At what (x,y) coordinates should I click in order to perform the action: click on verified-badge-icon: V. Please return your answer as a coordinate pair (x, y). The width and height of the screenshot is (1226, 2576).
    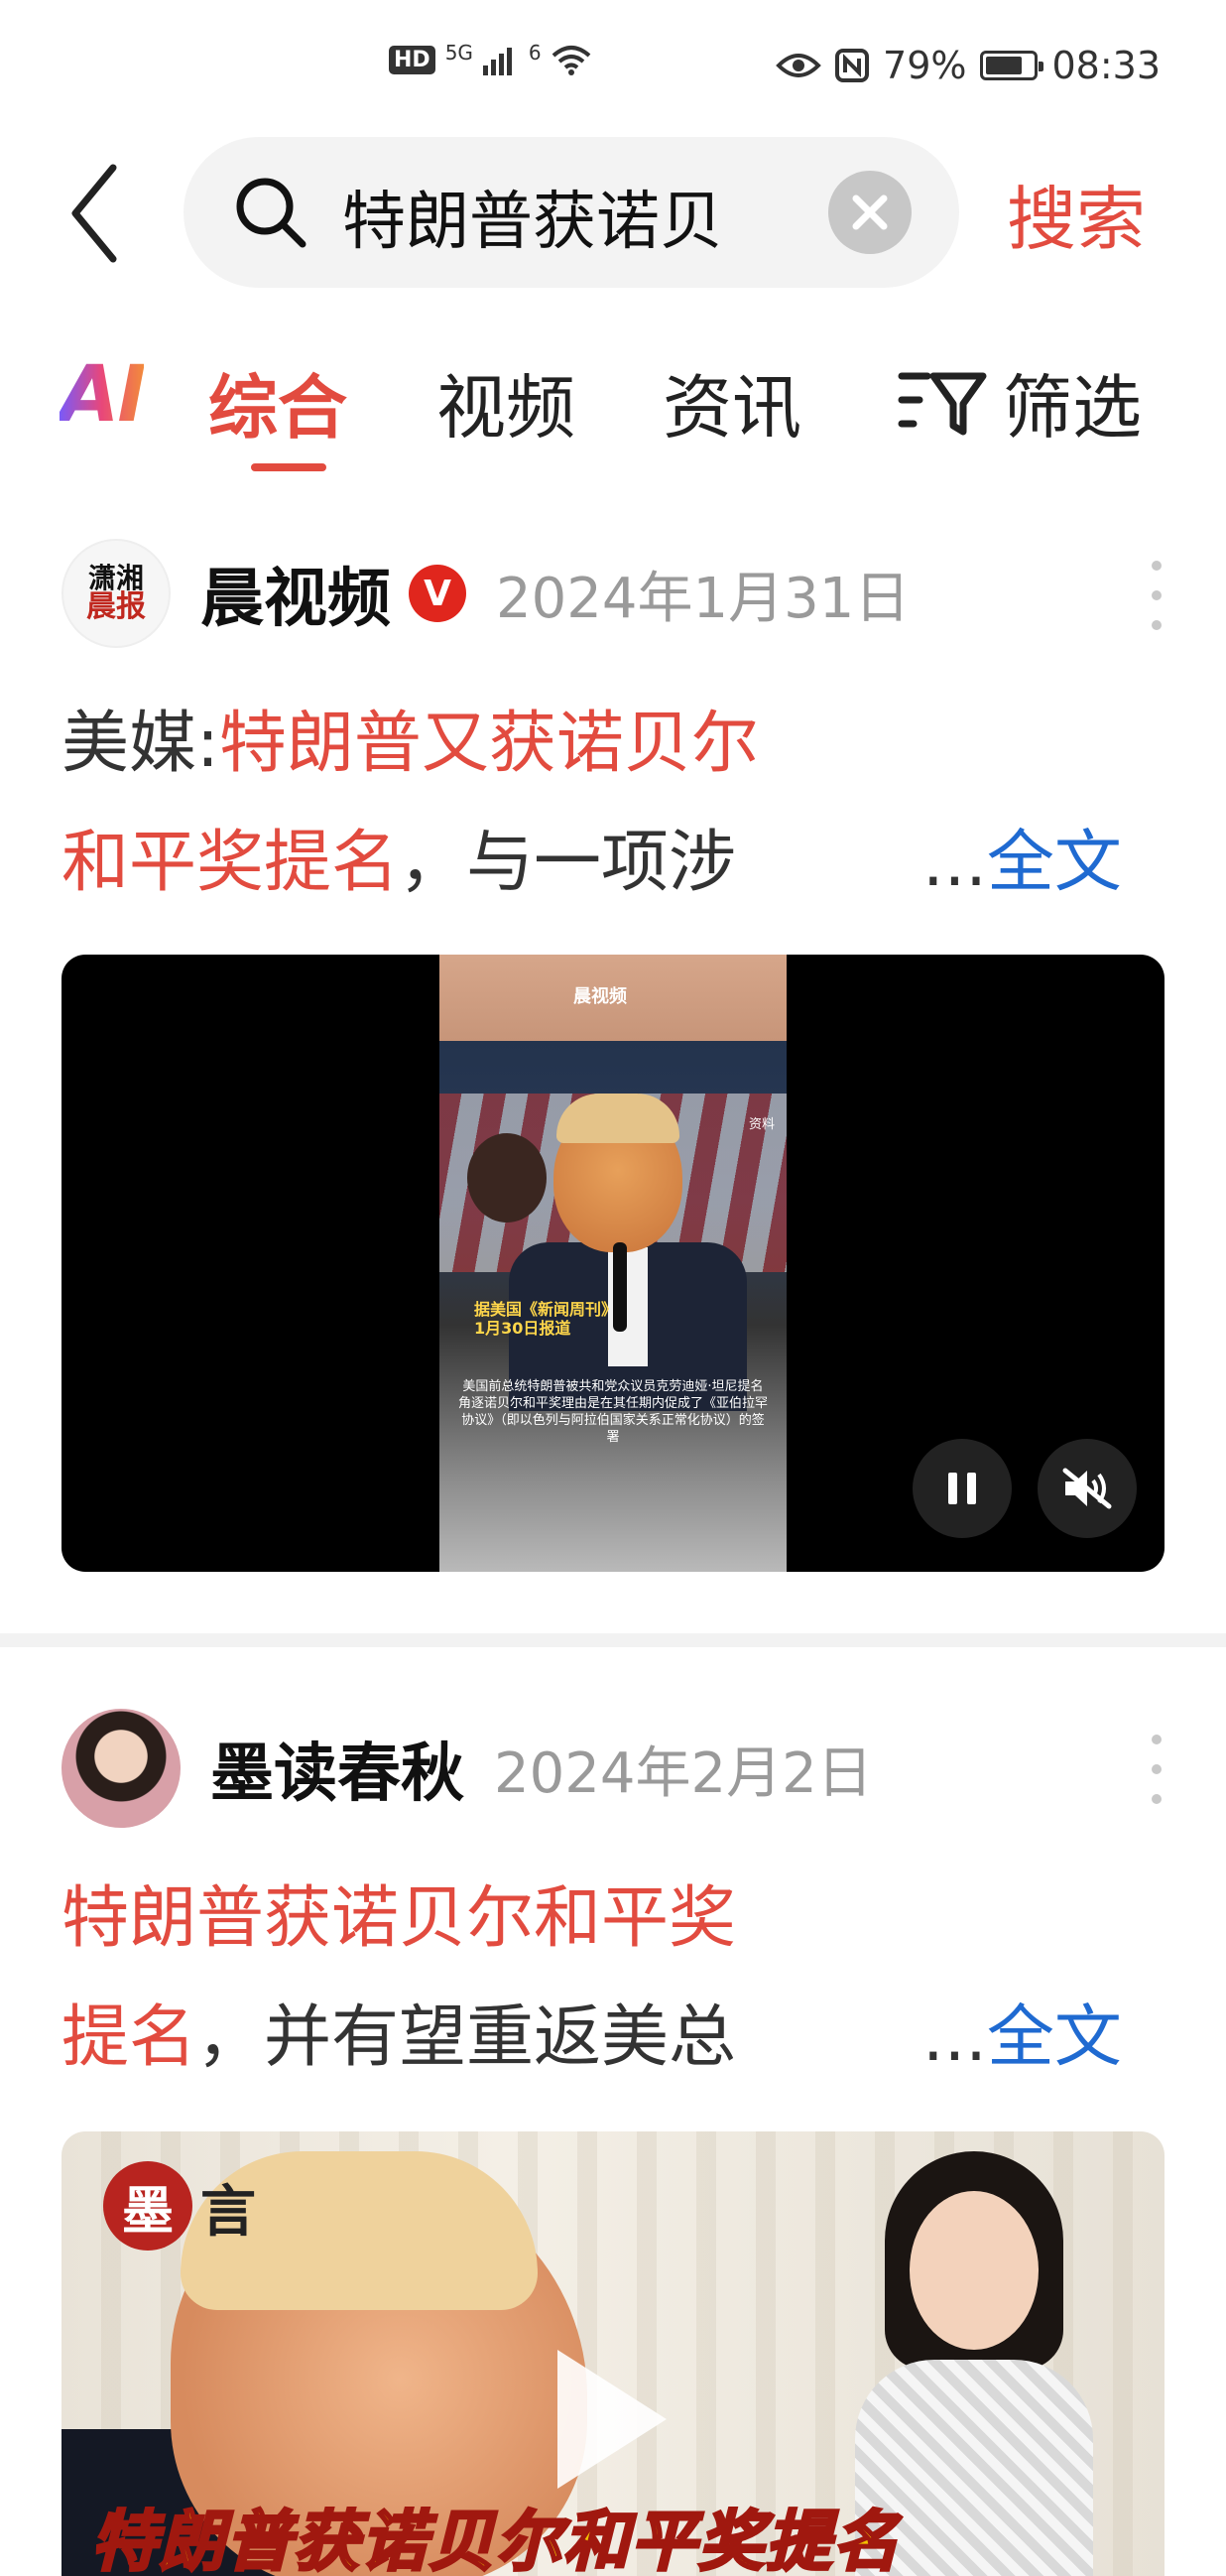
    Looking at the image, I should click on (437, 594).